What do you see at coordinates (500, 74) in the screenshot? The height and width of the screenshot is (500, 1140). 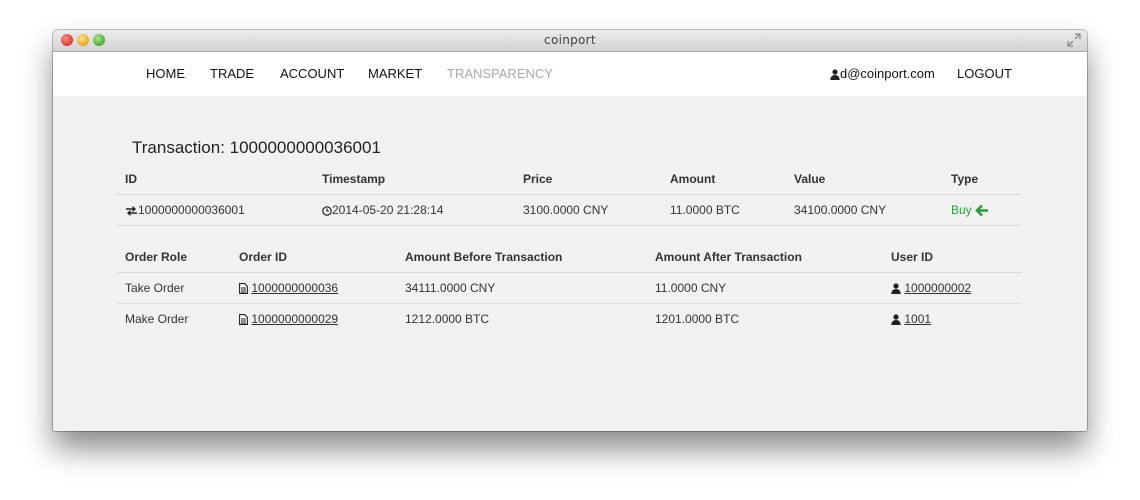 I see `nav-transparency: TRANSPARENCY` at bounding box center [500, 74].